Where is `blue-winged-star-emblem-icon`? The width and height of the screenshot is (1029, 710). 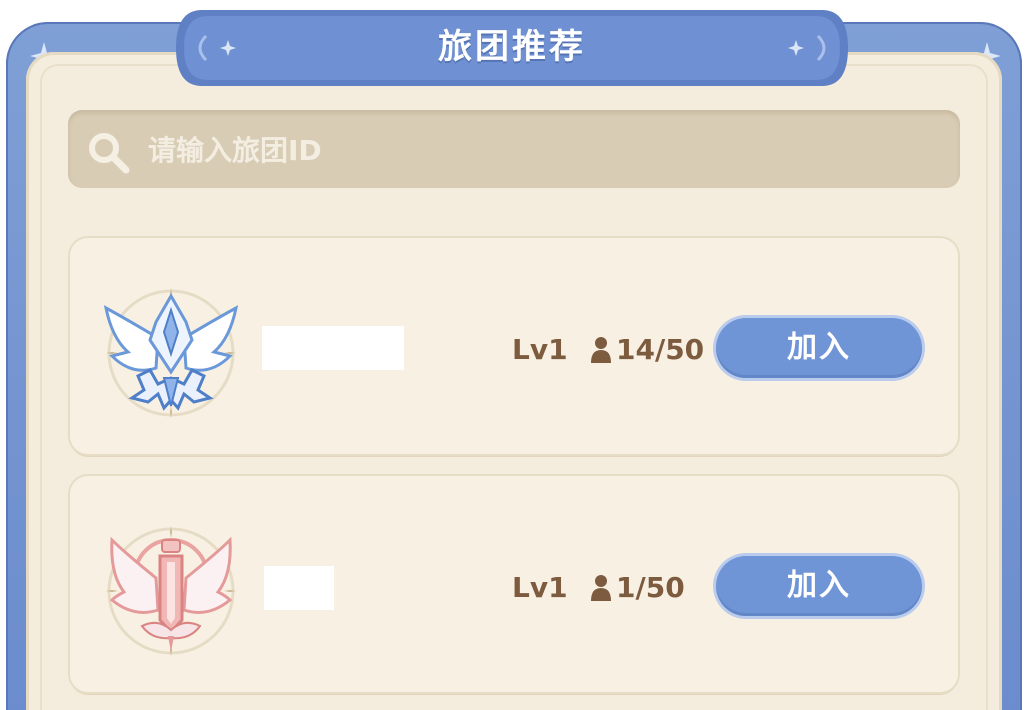
blue-winged-star-emblem-icon is located at coordinates (171, 353).